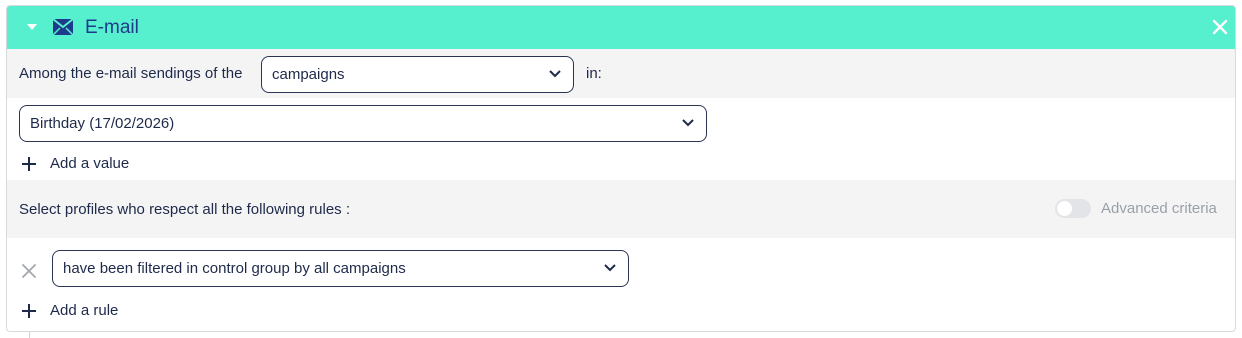 The image size is (1242, 338). Describe the element at coordinates (1159, 208) in the screenshot. I see `advanced-criteria-label: Advanced criteria` at that location.